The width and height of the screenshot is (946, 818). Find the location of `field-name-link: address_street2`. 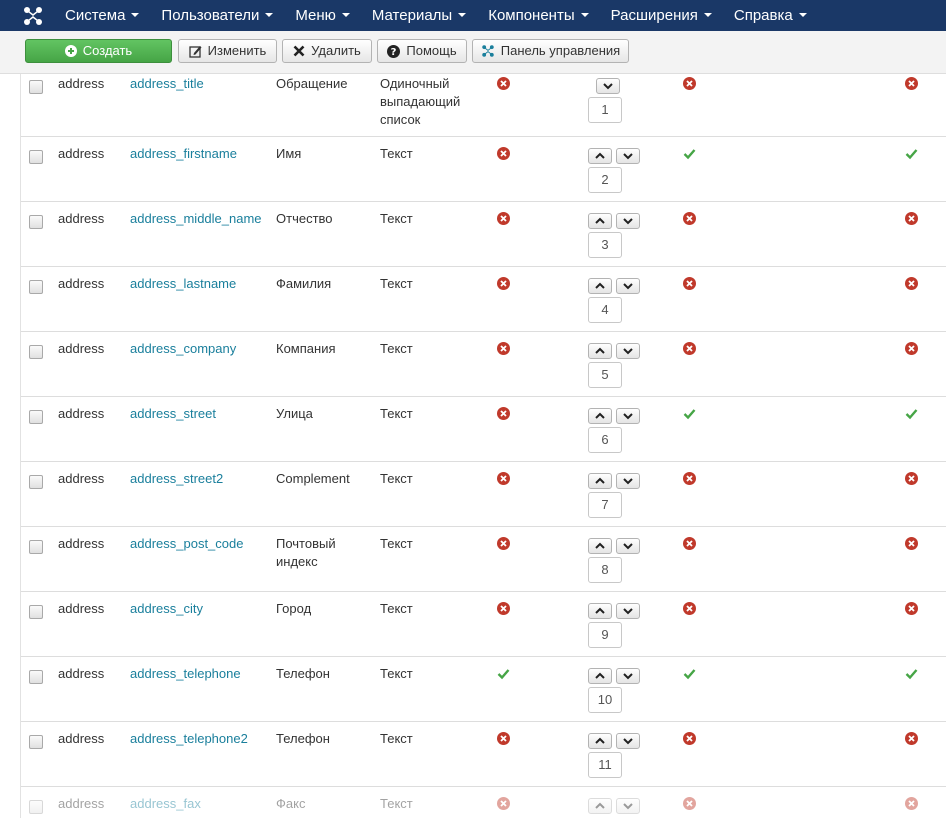

field-name-link: address_street2 is located at coordinates (176, 479).